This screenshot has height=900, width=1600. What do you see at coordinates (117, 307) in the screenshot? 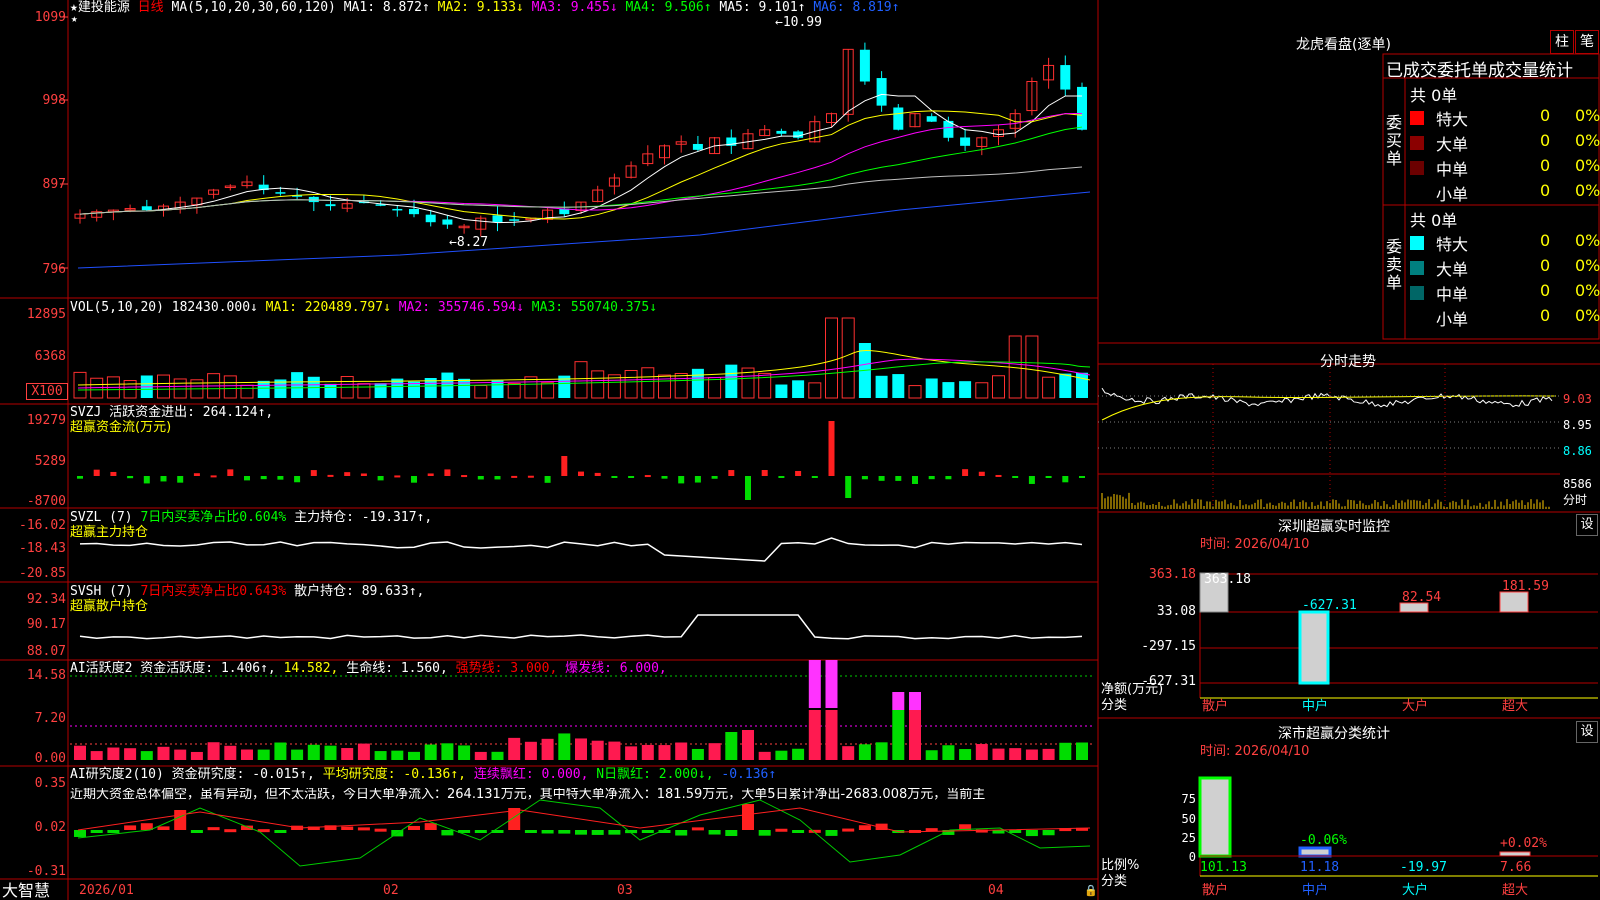
I see `vol-label: VOL(5,10,20)` at bounding box center [117, 307].